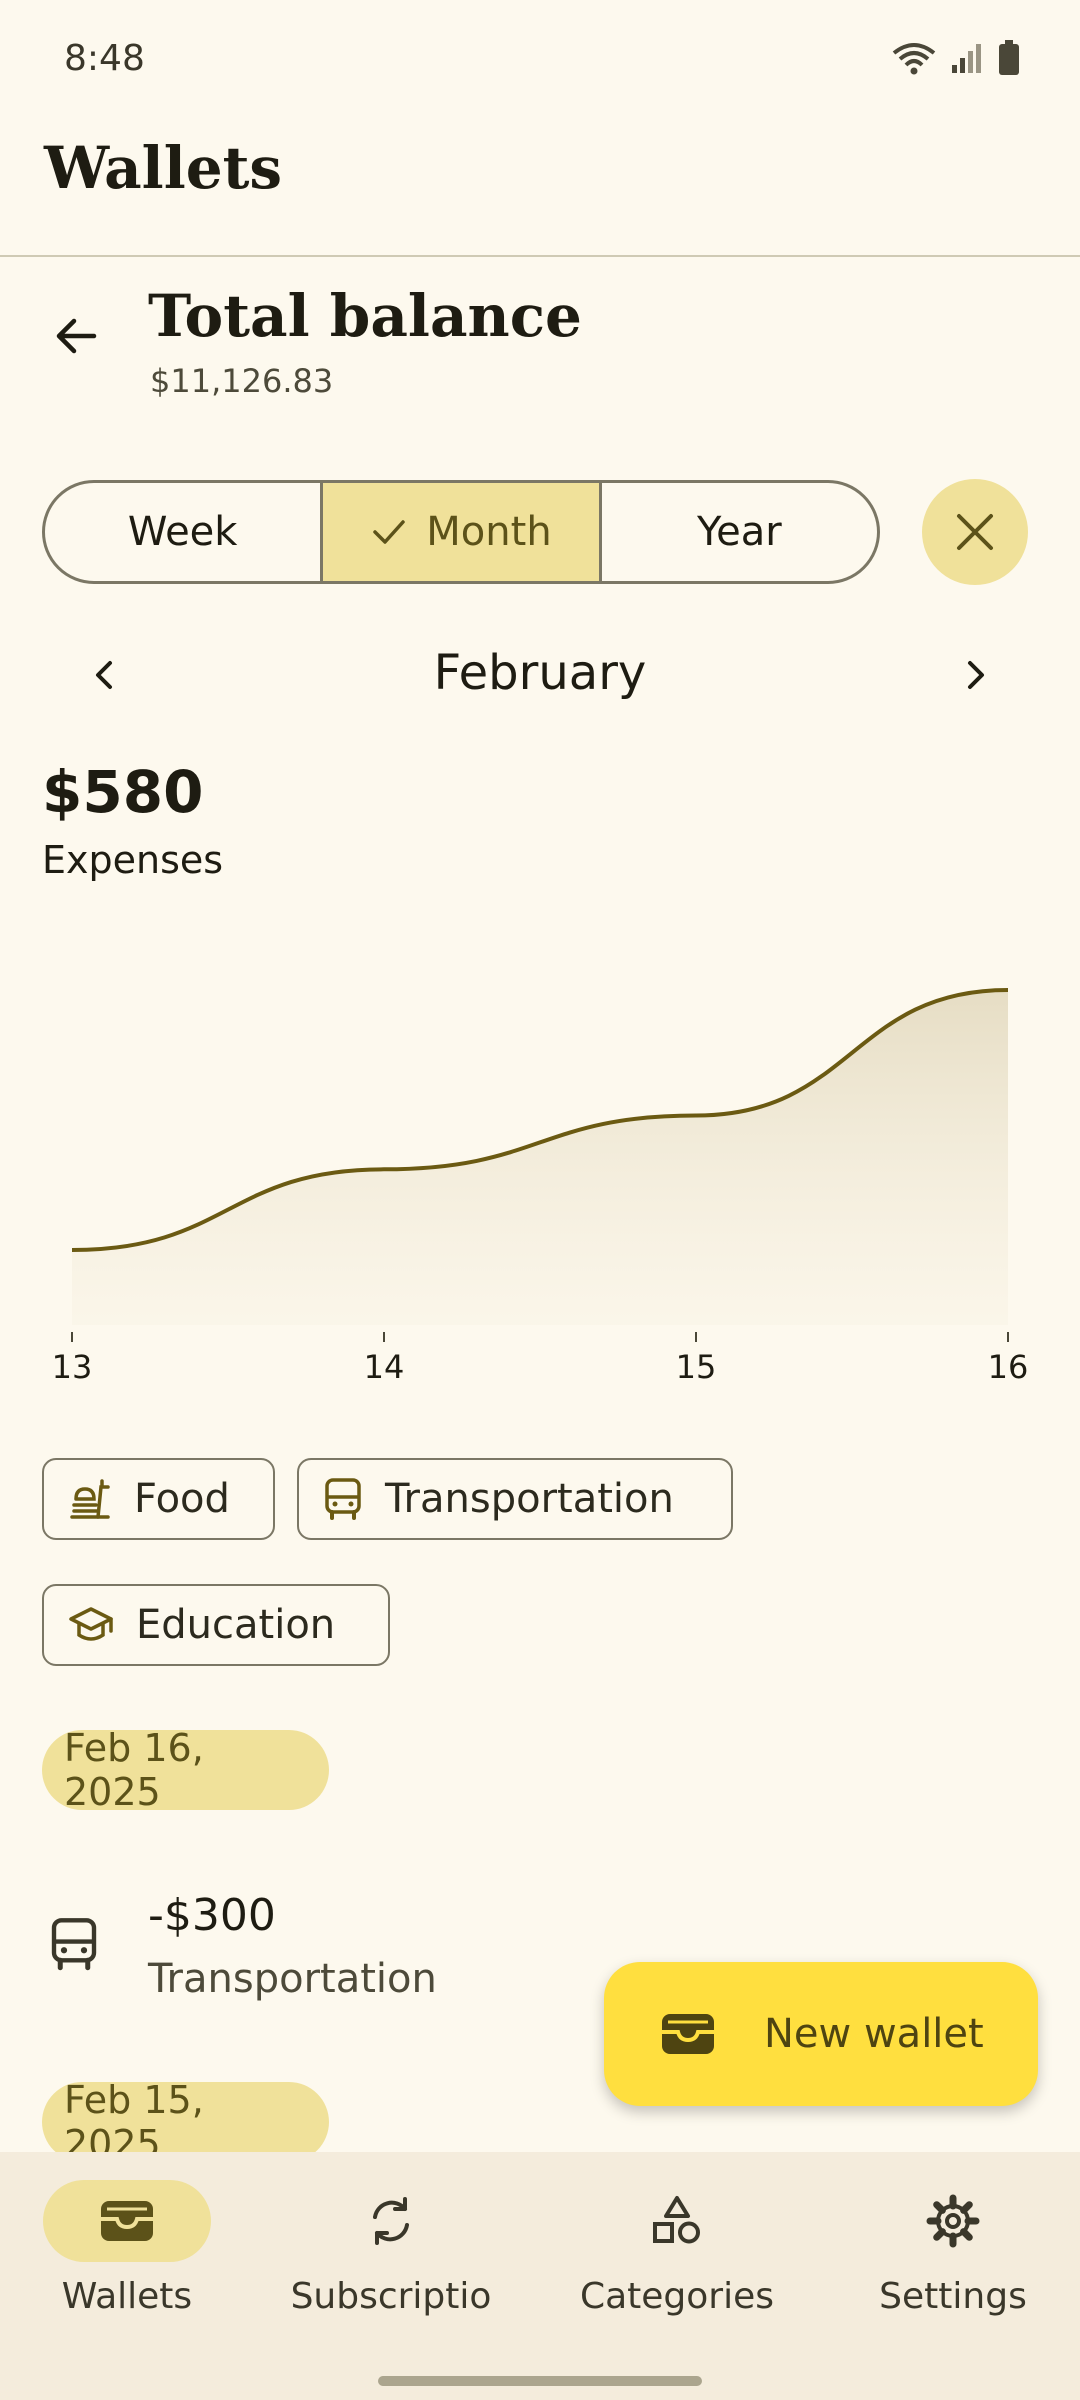 The image size is (1080, 2400). What do you see at coordinates (90, 1499) in the screenshot?
I see `food-icon` at bounding box center [90, 1499].